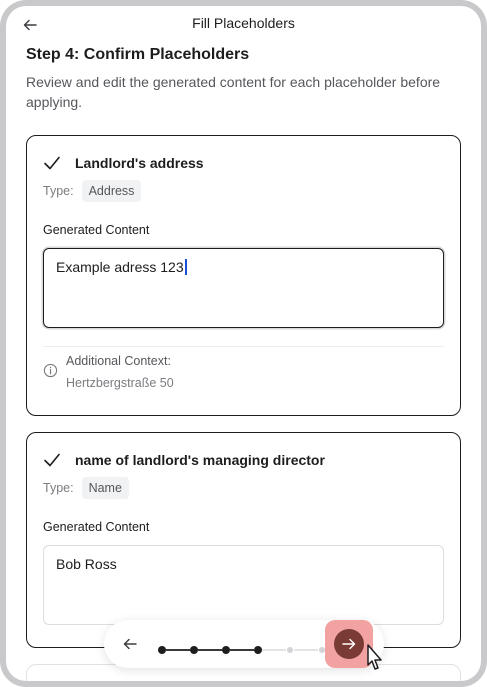 This screenshot has height=687, width=487. I want to click on previous-step-button, so click(130, 644).